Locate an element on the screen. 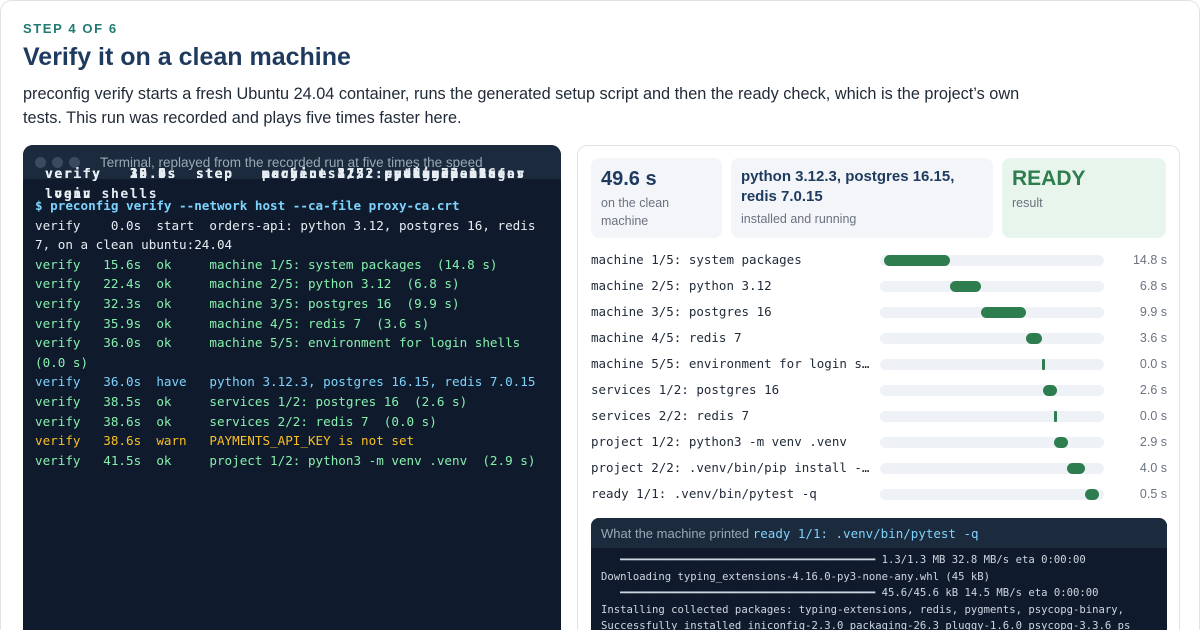 This screenshot has width=1200, height=630. machine-output-prefix: What the machine printed is located at coordinates (677, 533).